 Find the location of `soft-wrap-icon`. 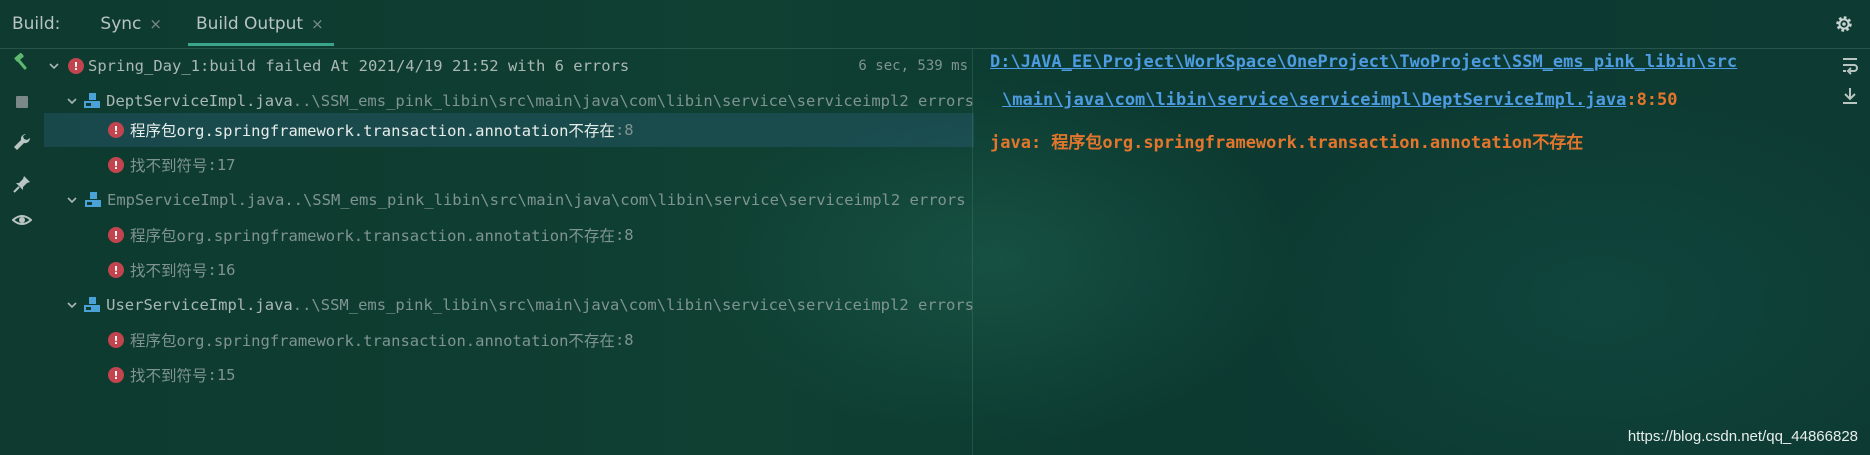

soft-wrap-icon is located at coordinates (1850, 65).